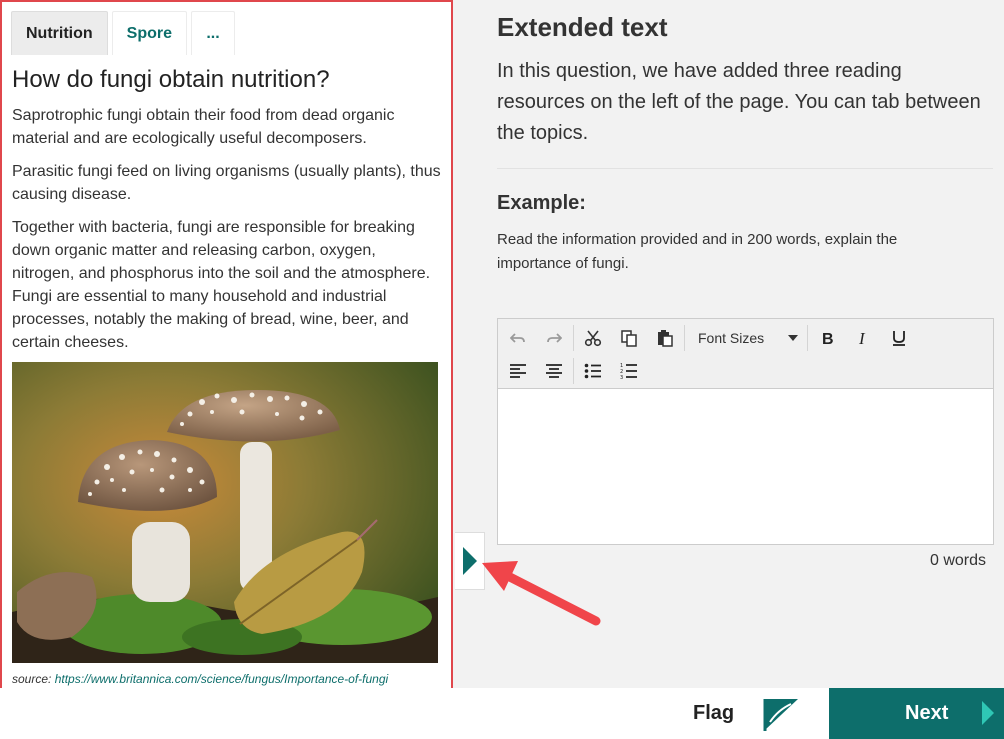 The height and width of the screenshot is (739, 1004). I want to click on cut-icon, so click(593, 338).